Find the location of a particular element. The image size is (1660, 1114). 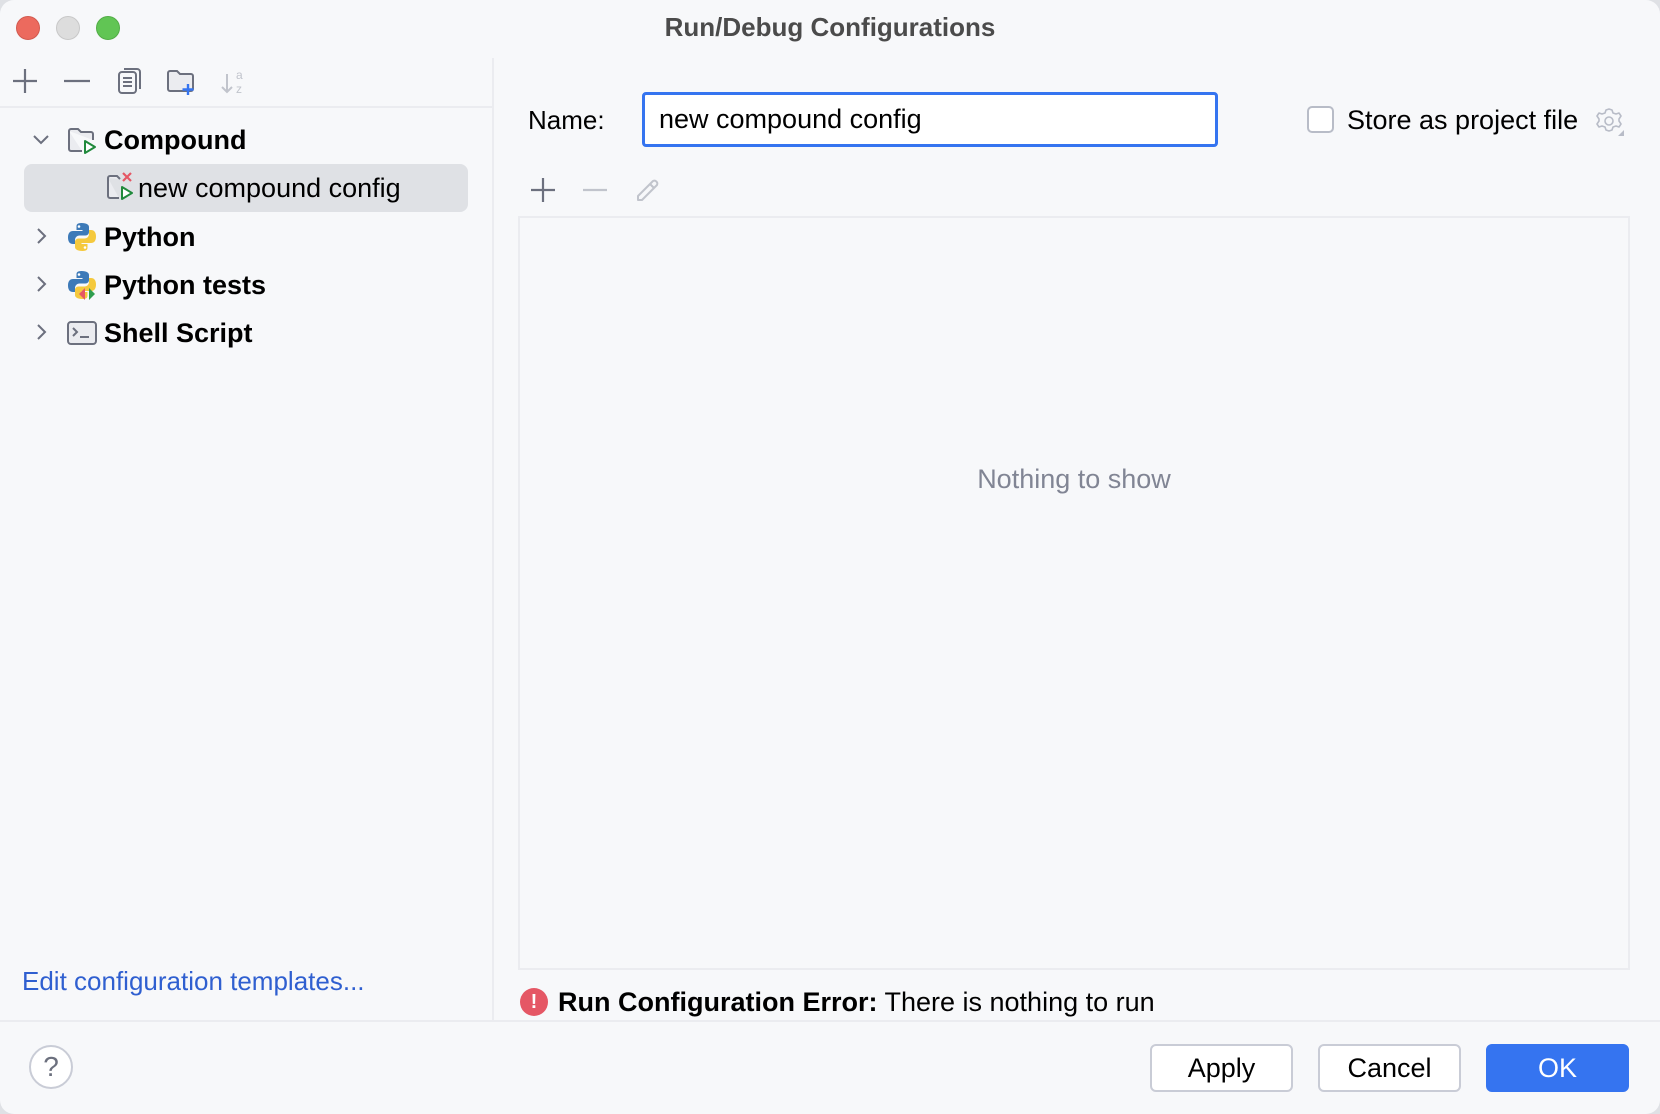

copy-configuration-button is located at coordinates (130, 81).